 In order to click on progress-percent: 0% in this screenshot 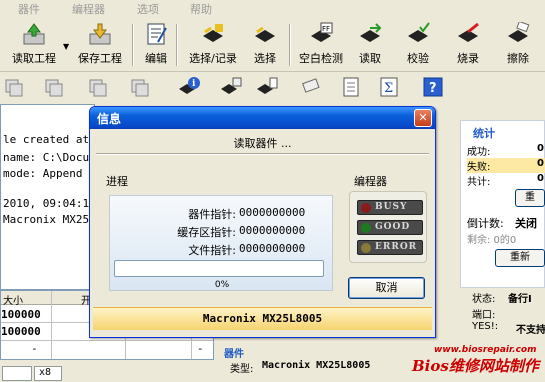, I will do `click(222, 285)`.